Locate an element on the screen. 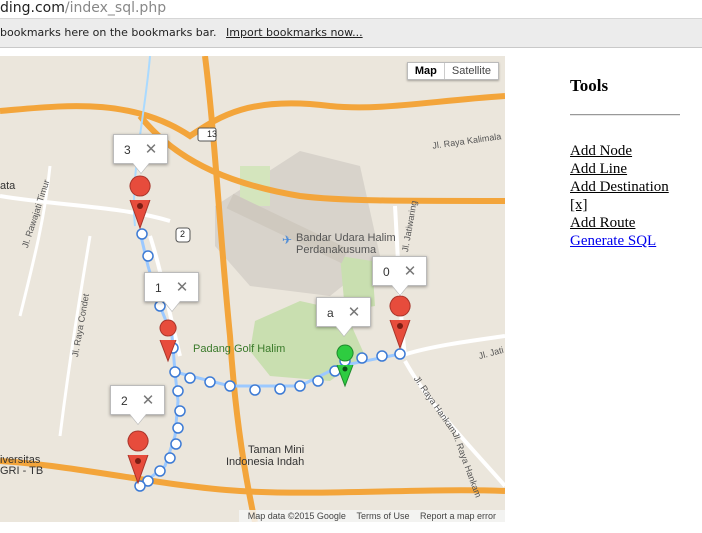  info-window-2: 2 ✕ is located at coordinates (138, 405).